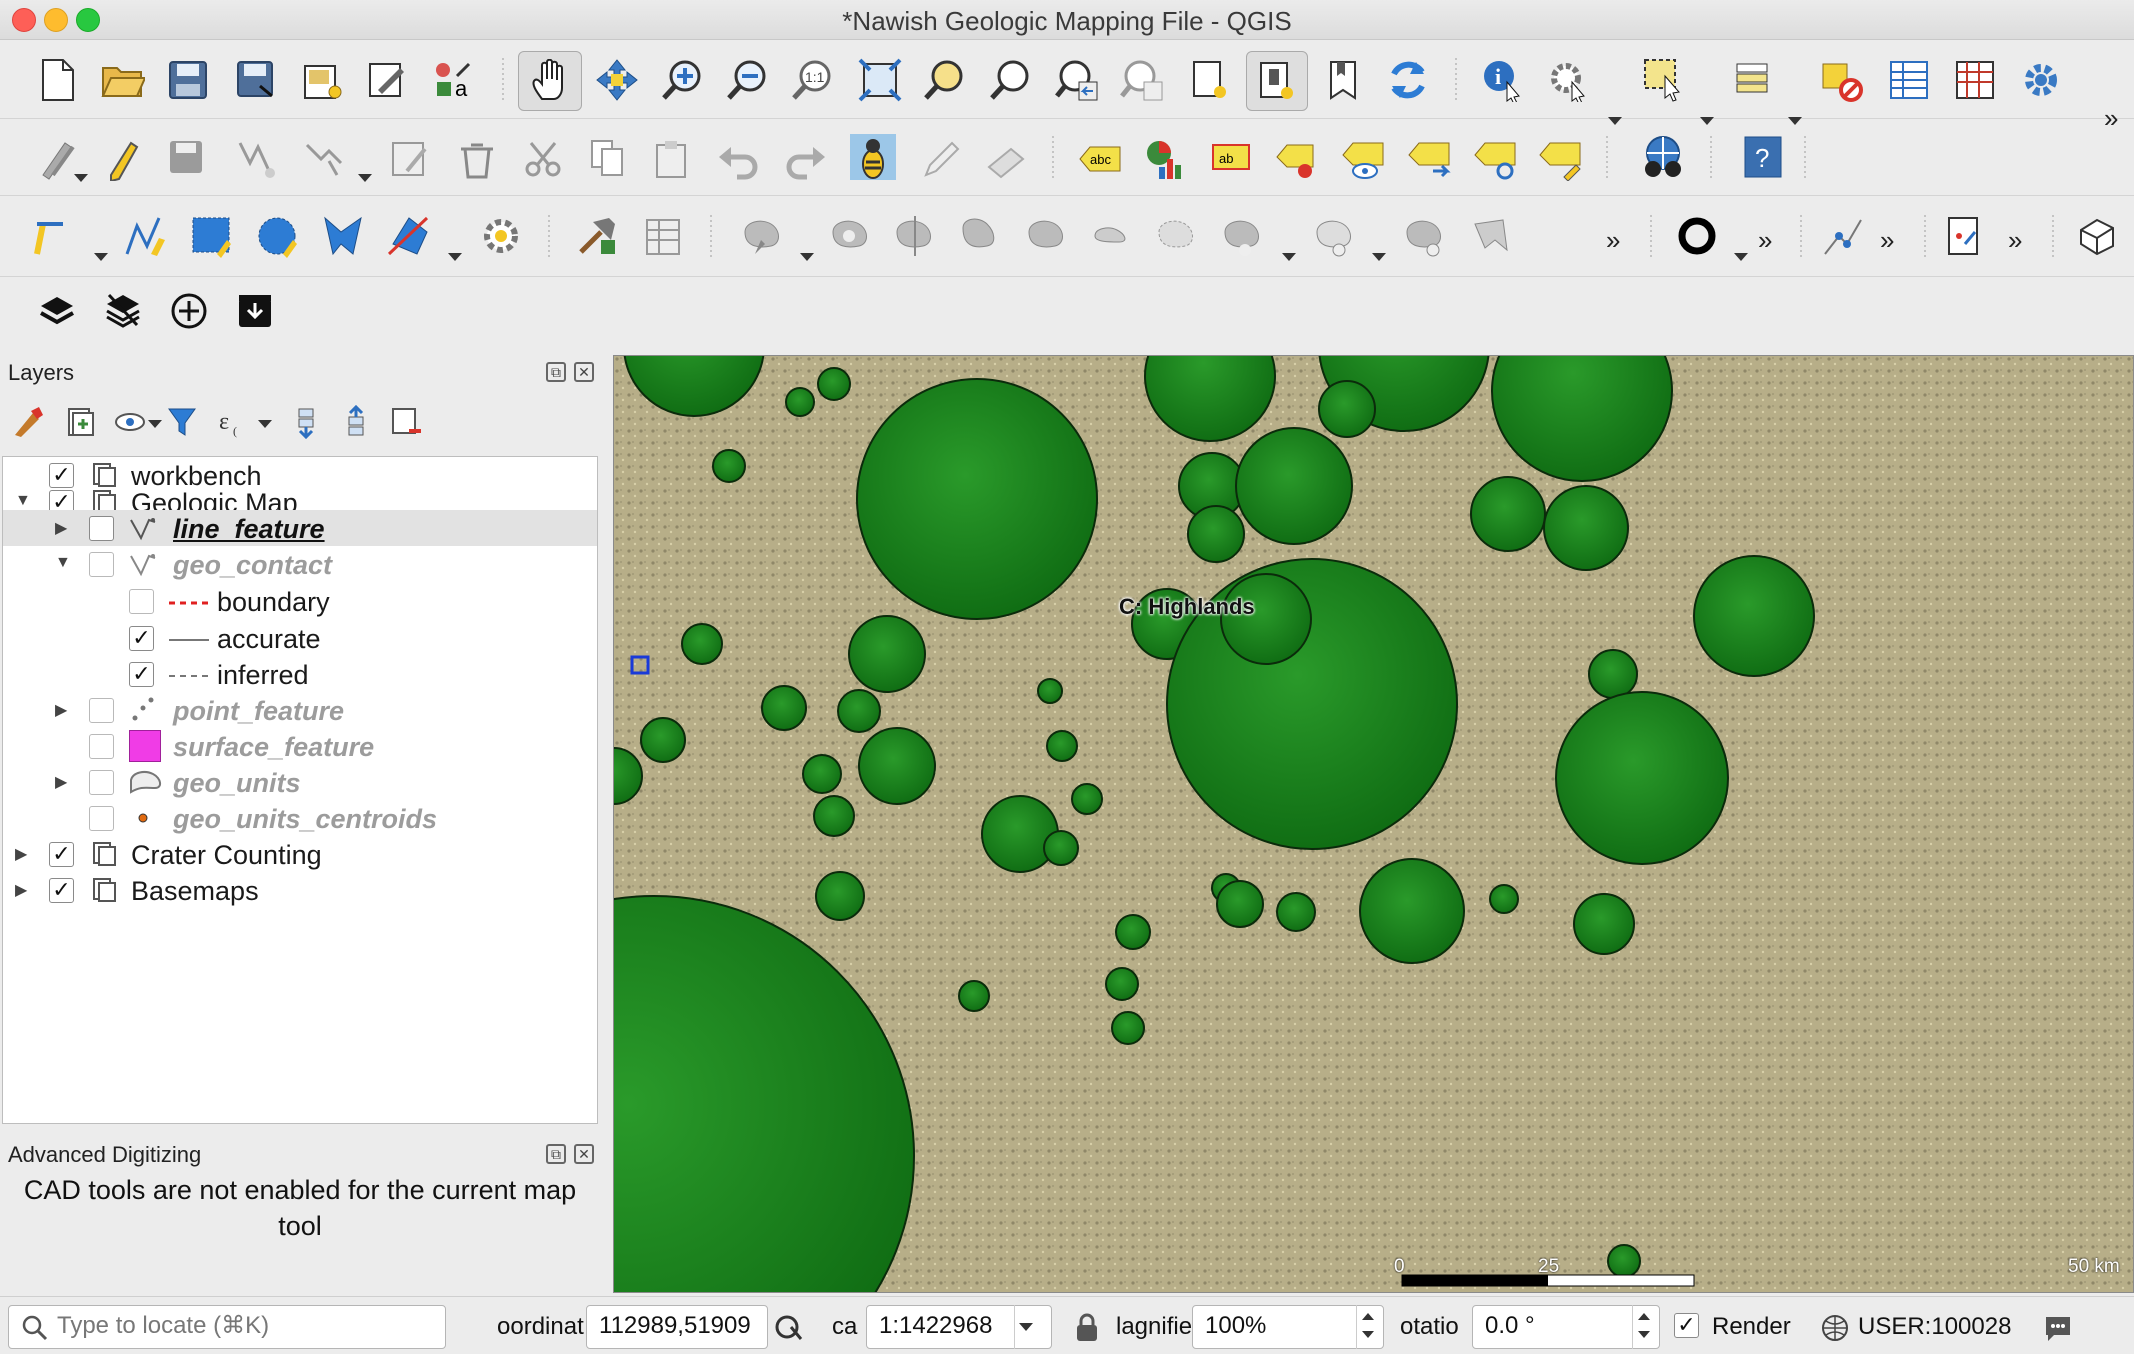  What do you see at coordinates (300, 674) in the screenshot?
I see `legend-row-inferred: ✓ inferred` at bounding box center [300, 674].